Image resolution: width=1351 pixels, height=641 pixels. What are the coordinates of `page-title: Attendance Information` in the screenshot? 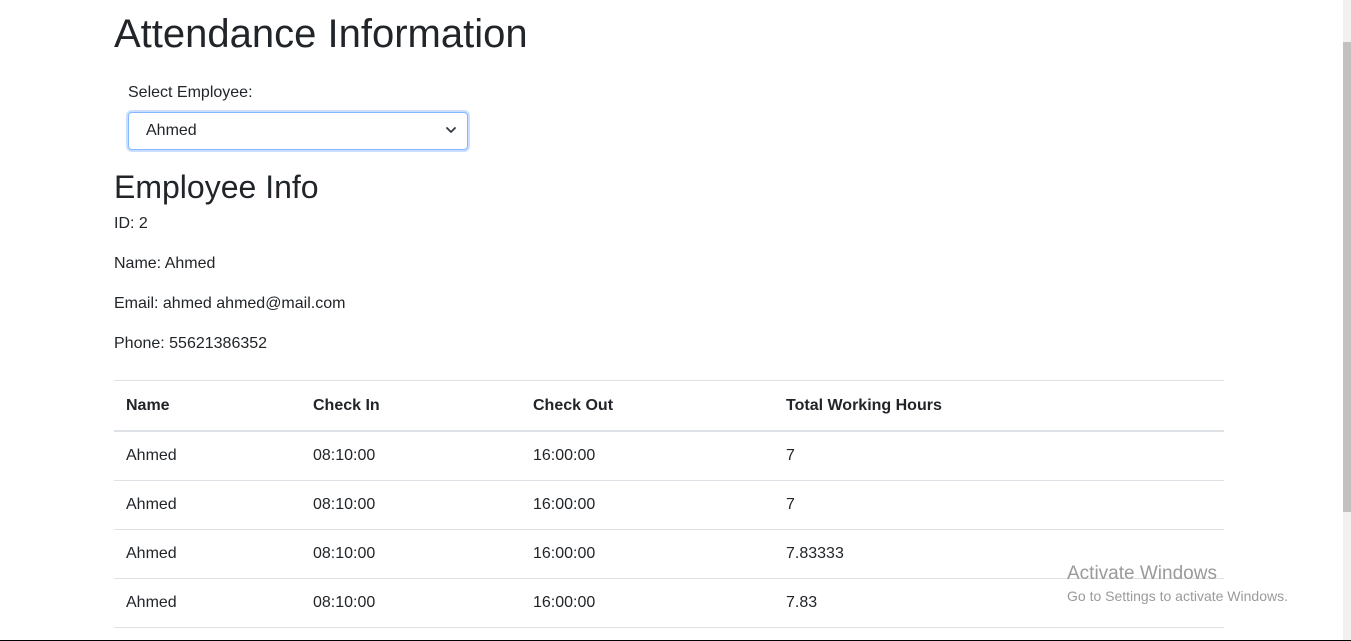 It's located at (321, 34).